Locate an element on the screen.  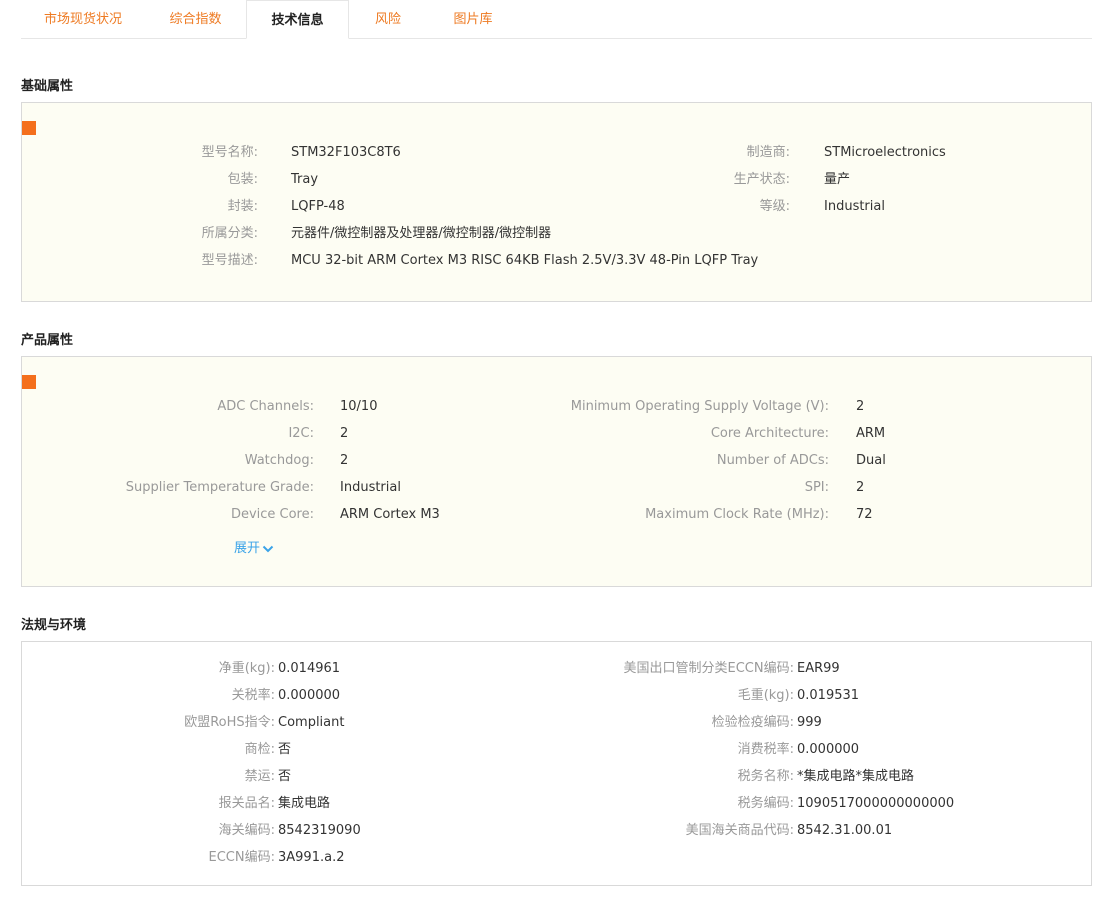
product-section-title: 产品属性 is located at coordinates (47, 340).